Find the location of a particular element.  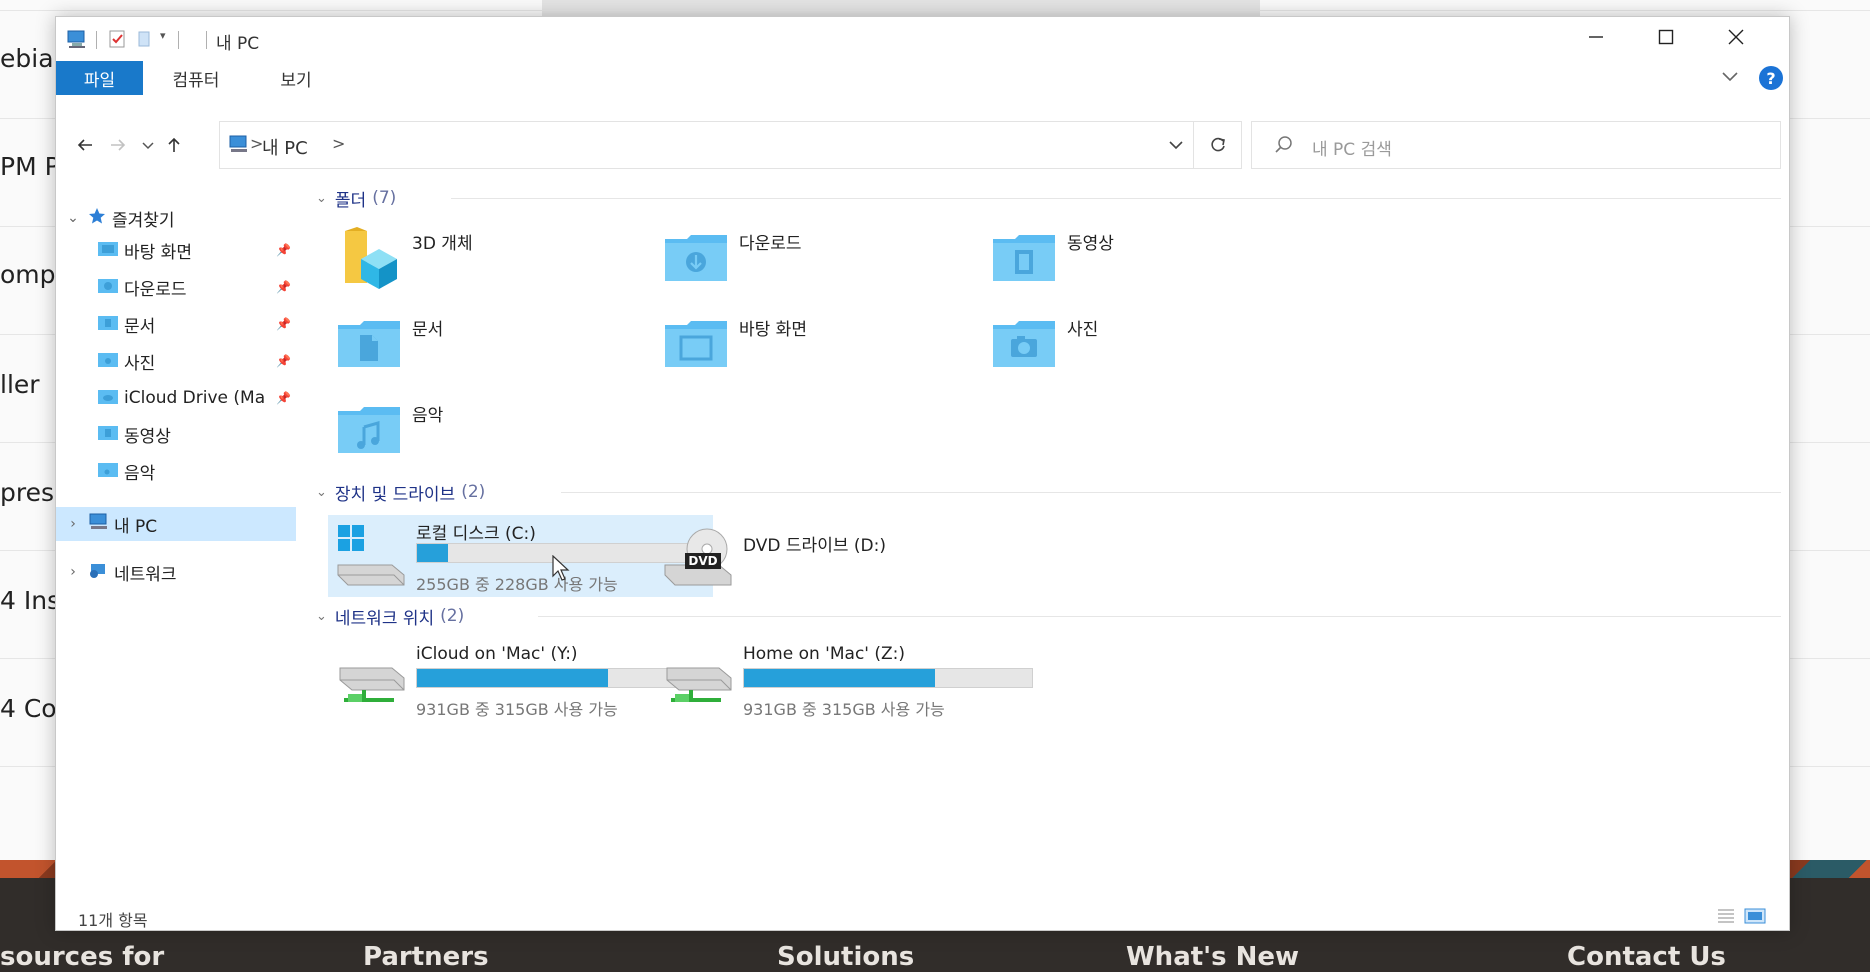

pictures-folder-icon is located at coordinates (108, 361).